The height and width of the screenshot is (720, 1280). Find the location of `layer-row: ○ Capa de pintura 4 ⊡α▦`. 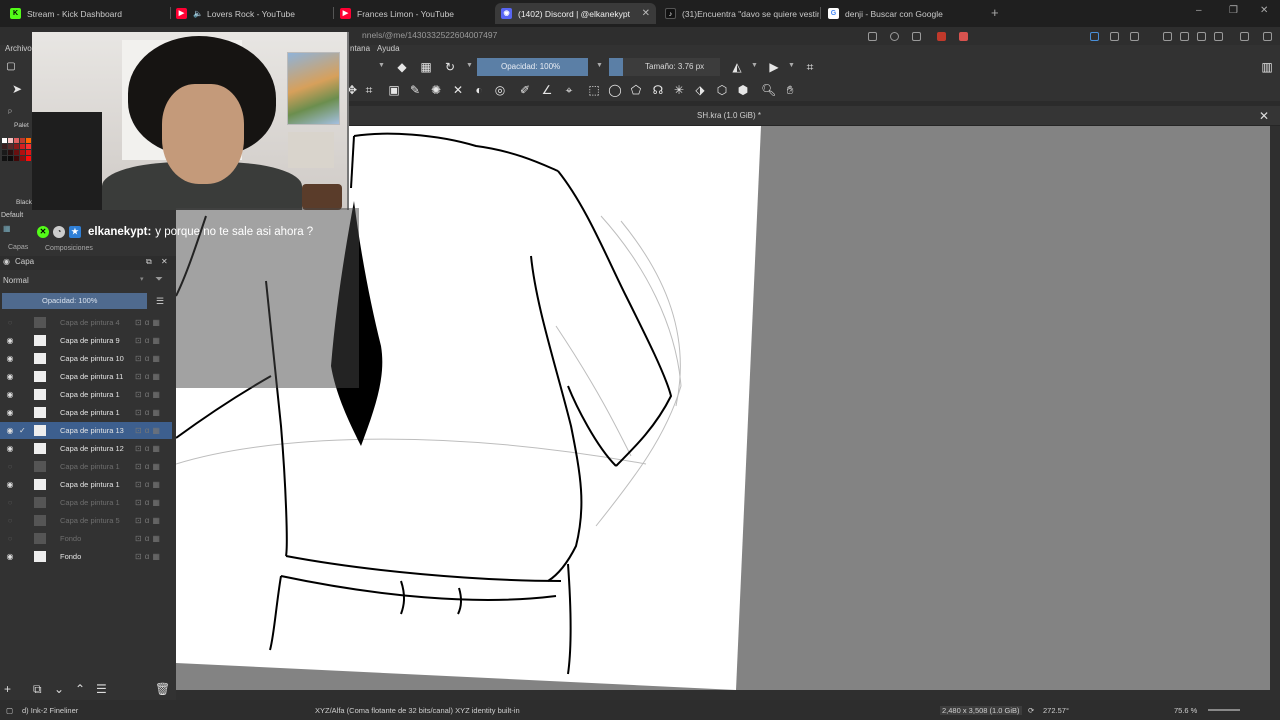

layer-row: ○ Capa de pintura 4 ⊡α▦ is located at coordinates (86, 322).